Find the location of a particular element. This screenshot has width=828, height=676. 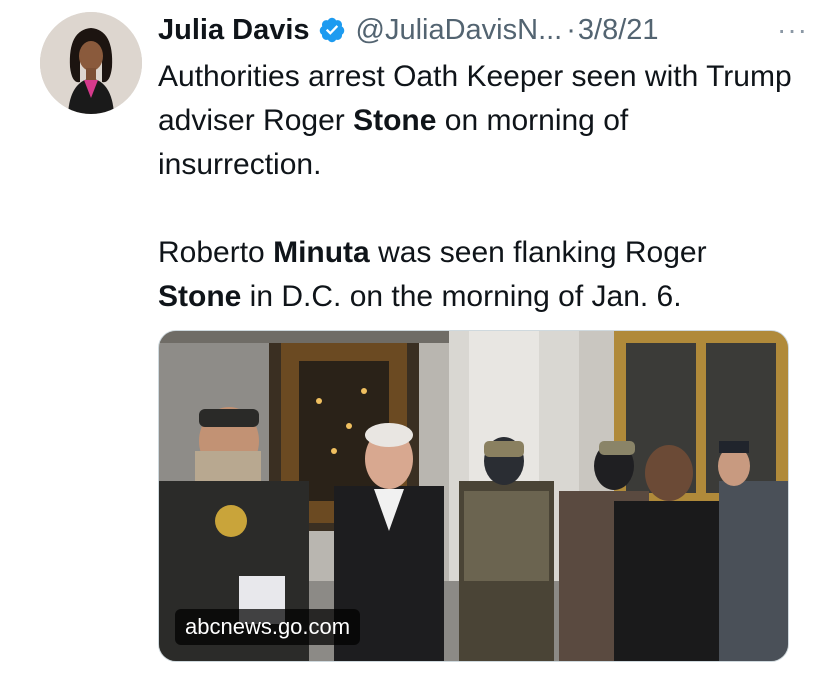

media-source-label: abcnews.go.com is located at coordinates (268, 627).